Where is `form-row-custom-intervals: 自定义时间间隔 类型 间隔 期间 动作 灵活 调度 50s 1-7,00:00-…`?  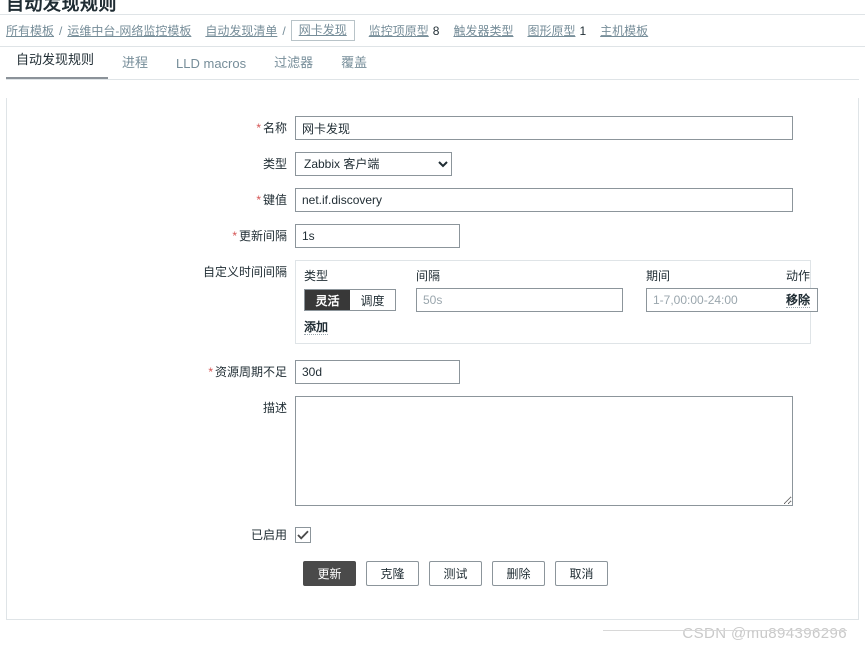
form-row-custom-intervals: 自定义时间间隔 类型 间隔 期间 动作 灵活 调度 50s 1-7,00:00-… is located at coordinates (432, 302).